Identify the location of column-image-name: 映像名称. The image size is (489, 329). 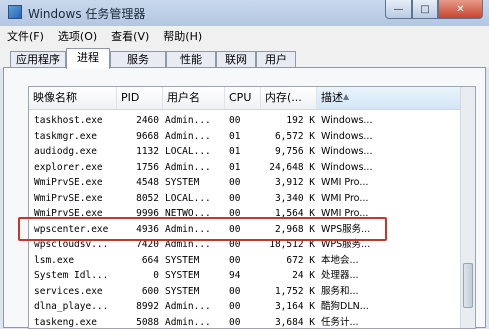
(73, 98).